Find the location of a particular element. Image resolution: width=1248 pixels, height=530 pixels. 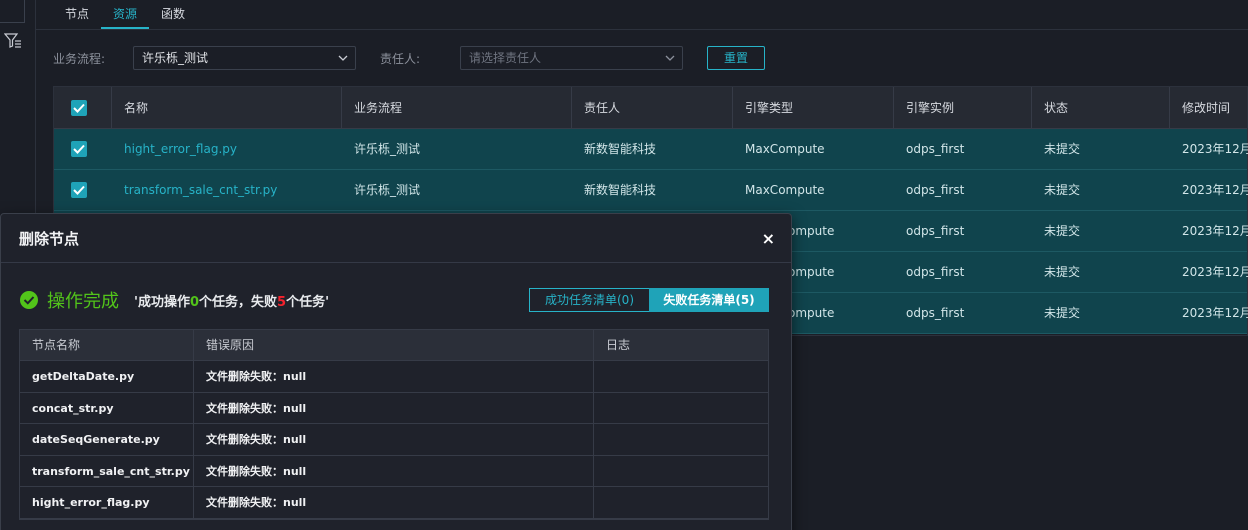

header-select-all is located at coordinates (83, 108).